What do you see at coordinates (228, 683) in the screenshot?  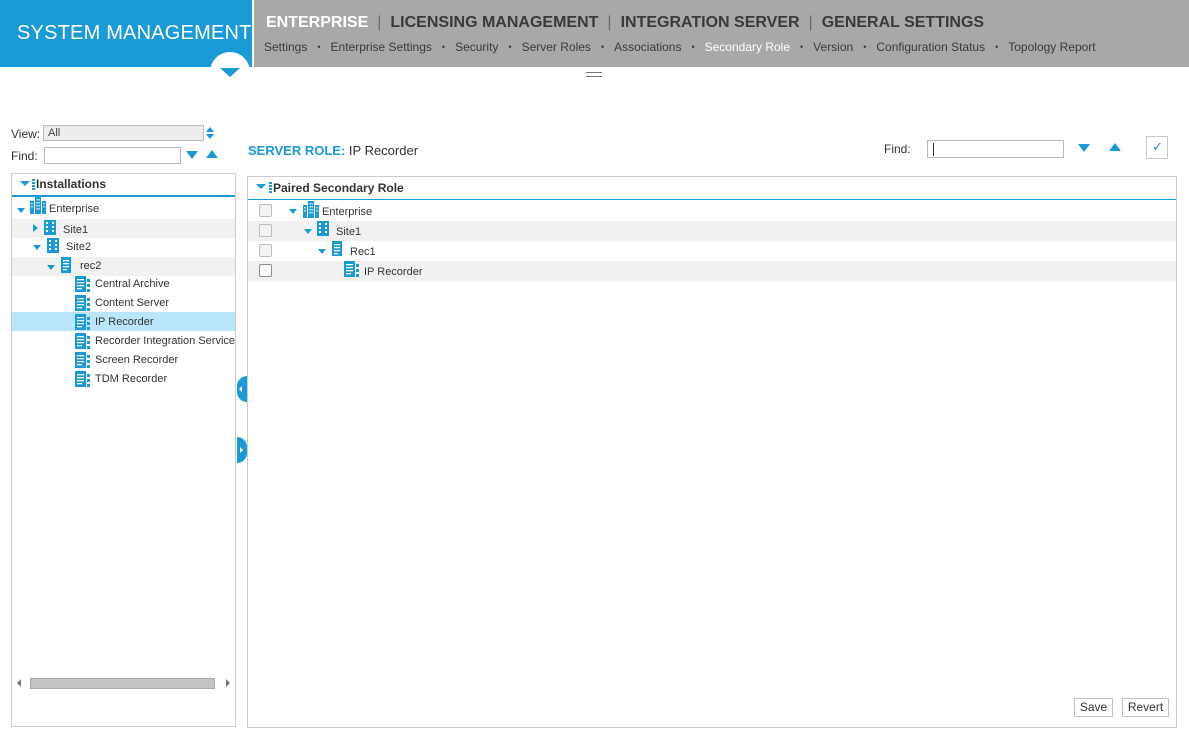 I see `scroll-right-icon` at bounding box center [228, 683].